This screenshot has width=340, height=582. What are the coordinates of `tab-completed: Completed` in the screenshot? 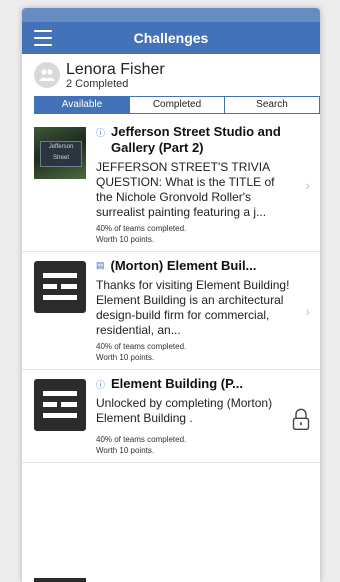 It's located at (176, 105).